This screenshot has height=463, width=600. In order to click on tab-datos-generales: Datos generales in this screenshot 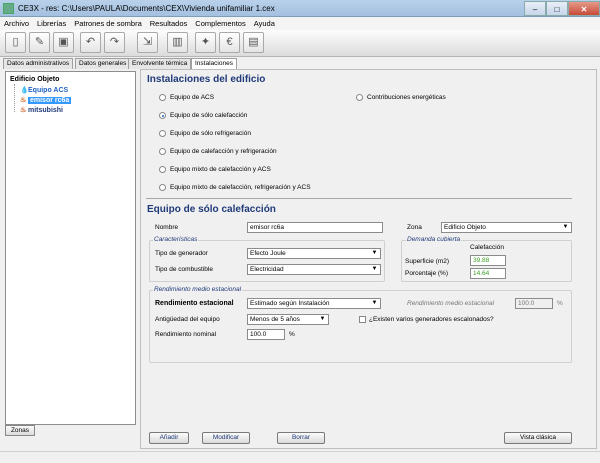, I will do `click(103, 63)`.